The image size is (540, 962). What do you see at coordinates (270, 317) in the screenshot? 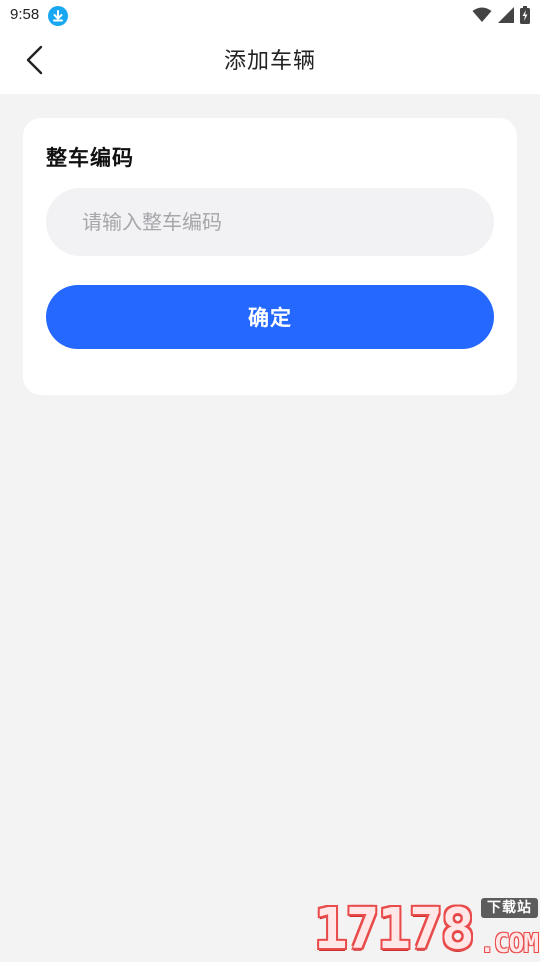
I see `confirm-button: 确定` at bounding box center [270, 317].